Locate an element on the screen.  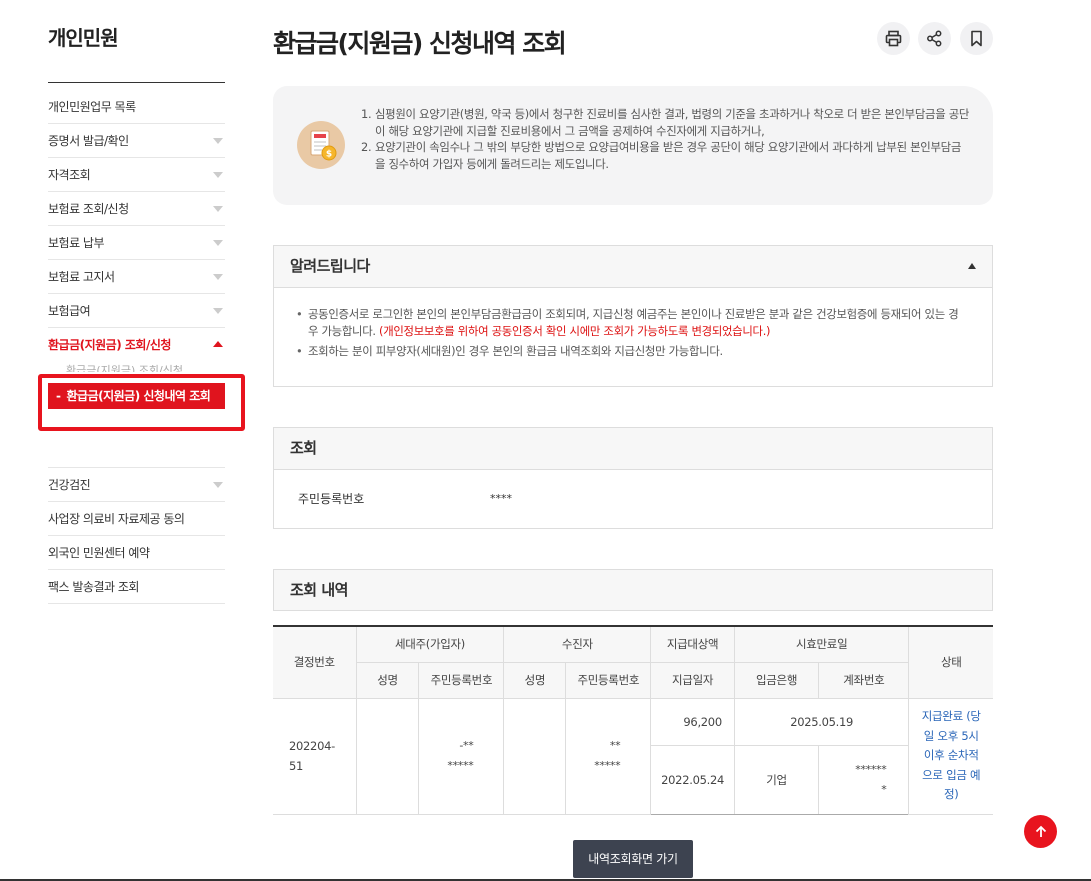
sidebar-item-label: 자격조회 is located at coordinates (69, 175).